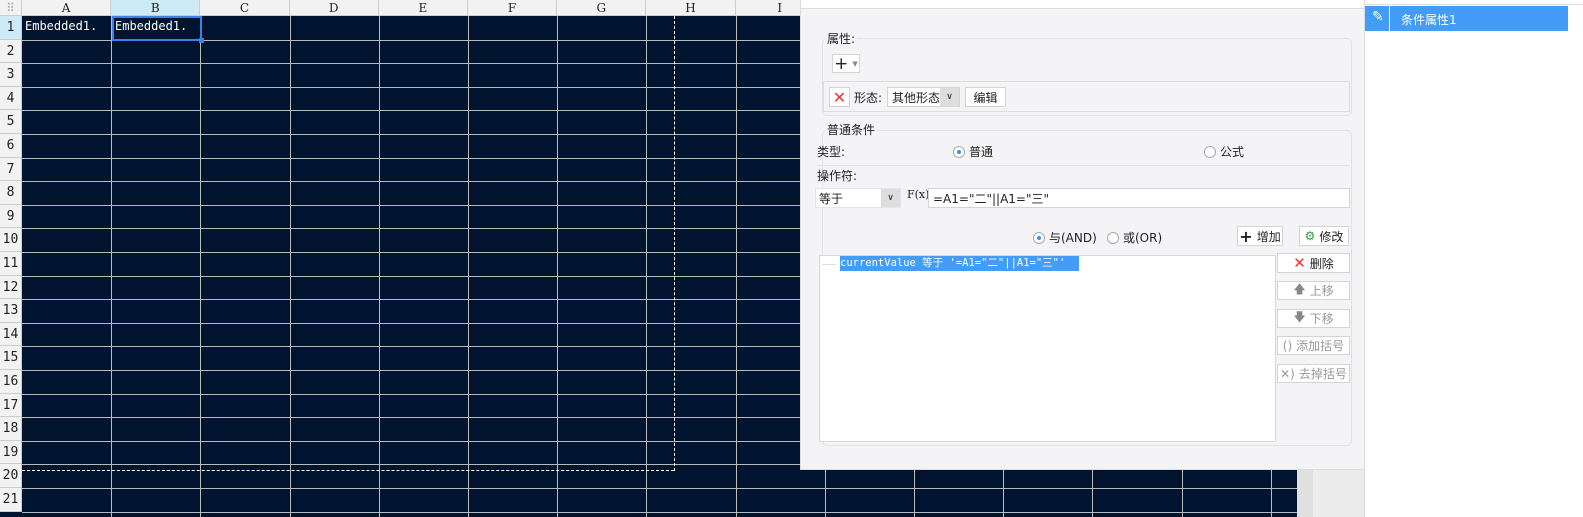 The height and width of the screenshot is (517, 1583). What do you see at coordinates (11, 169) in the screenshot?
I see `row-header-7: 7` at bounding box center [11, 169].